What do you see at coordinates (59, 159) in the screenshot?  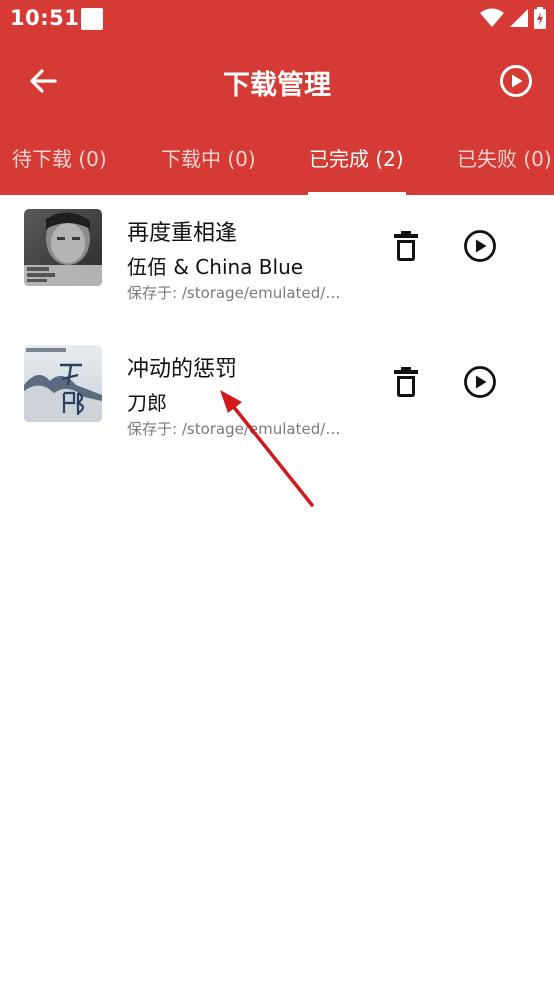 I see `tab-pending: 待下载 (0)` at bounding box center [59, 159].